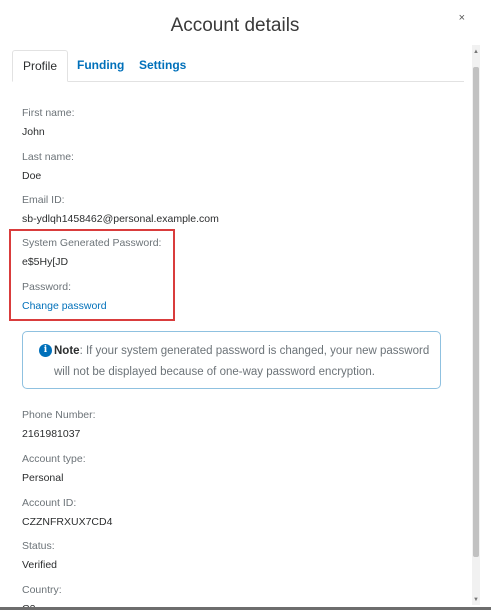 Image resolution: width=491 pixels, height=610 pixels. Describe the element at coordinates (67, 513) in the screenshot. I see `account-id-field: Account ID: CZZNFRXUX7CD4` at that location.